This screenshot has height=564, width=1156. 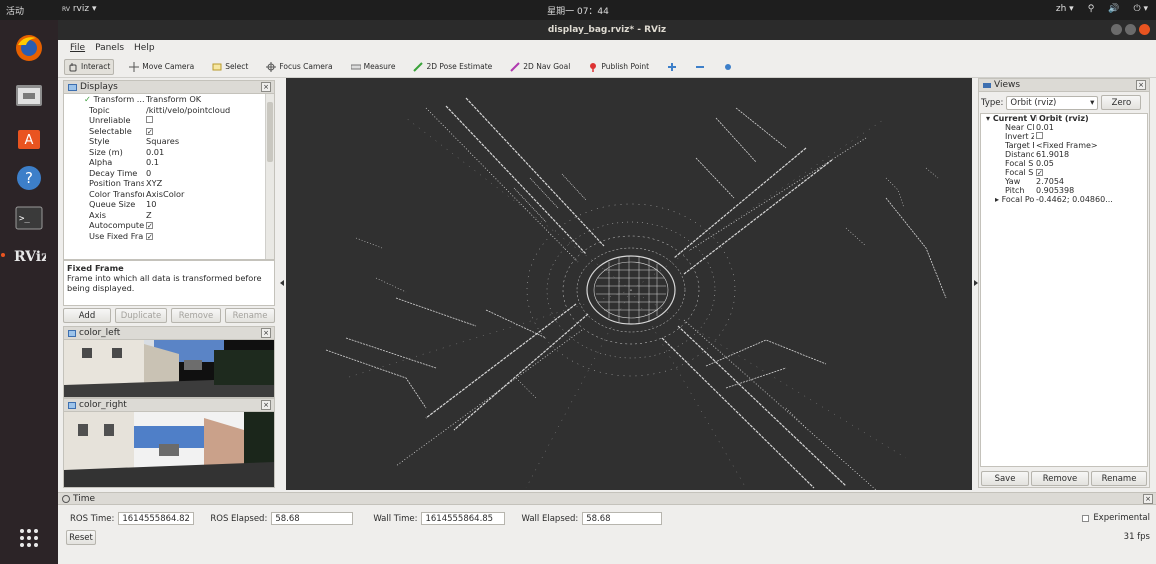 What do you see at coordinates (270, 132) in the screenshot?
I see `scrollbar-thumb` at bounding box center [270, 132].